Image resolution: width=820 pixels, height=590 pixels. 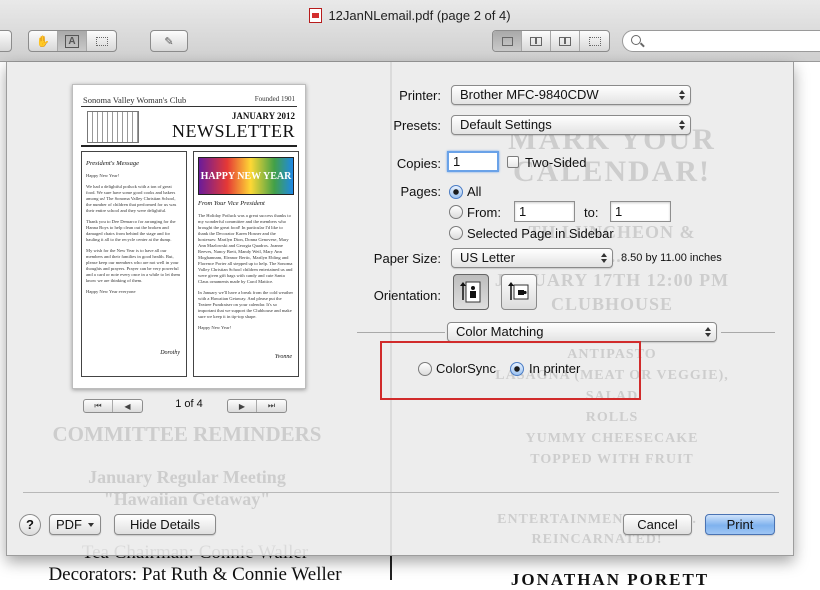 I want to click on page-count-label: 1 of 4, so click(x=189, y=404).